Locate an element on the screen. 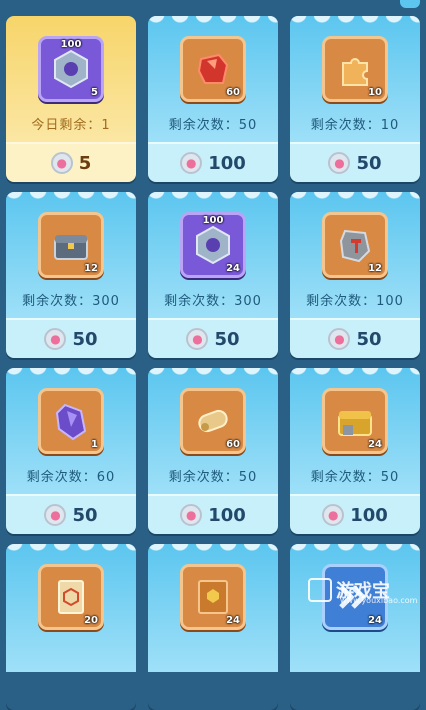 The width and height of the screenshot is (426, 710). shop-item-card: 20 is located at coordinates (71, 627).